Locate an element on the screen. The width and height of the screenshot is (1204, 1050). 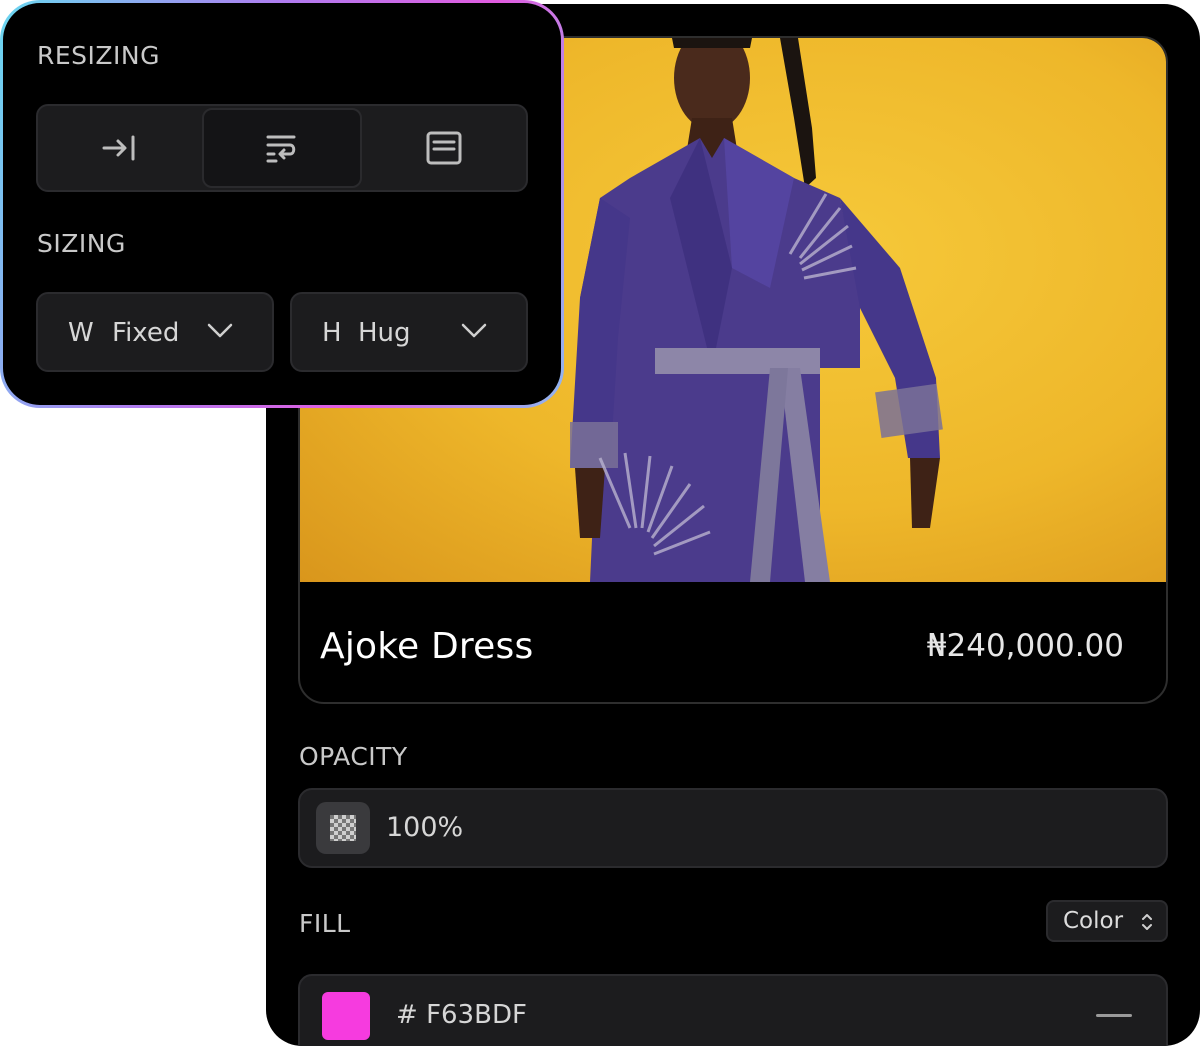
wrap-text-button is located at coordinates (282, 148).